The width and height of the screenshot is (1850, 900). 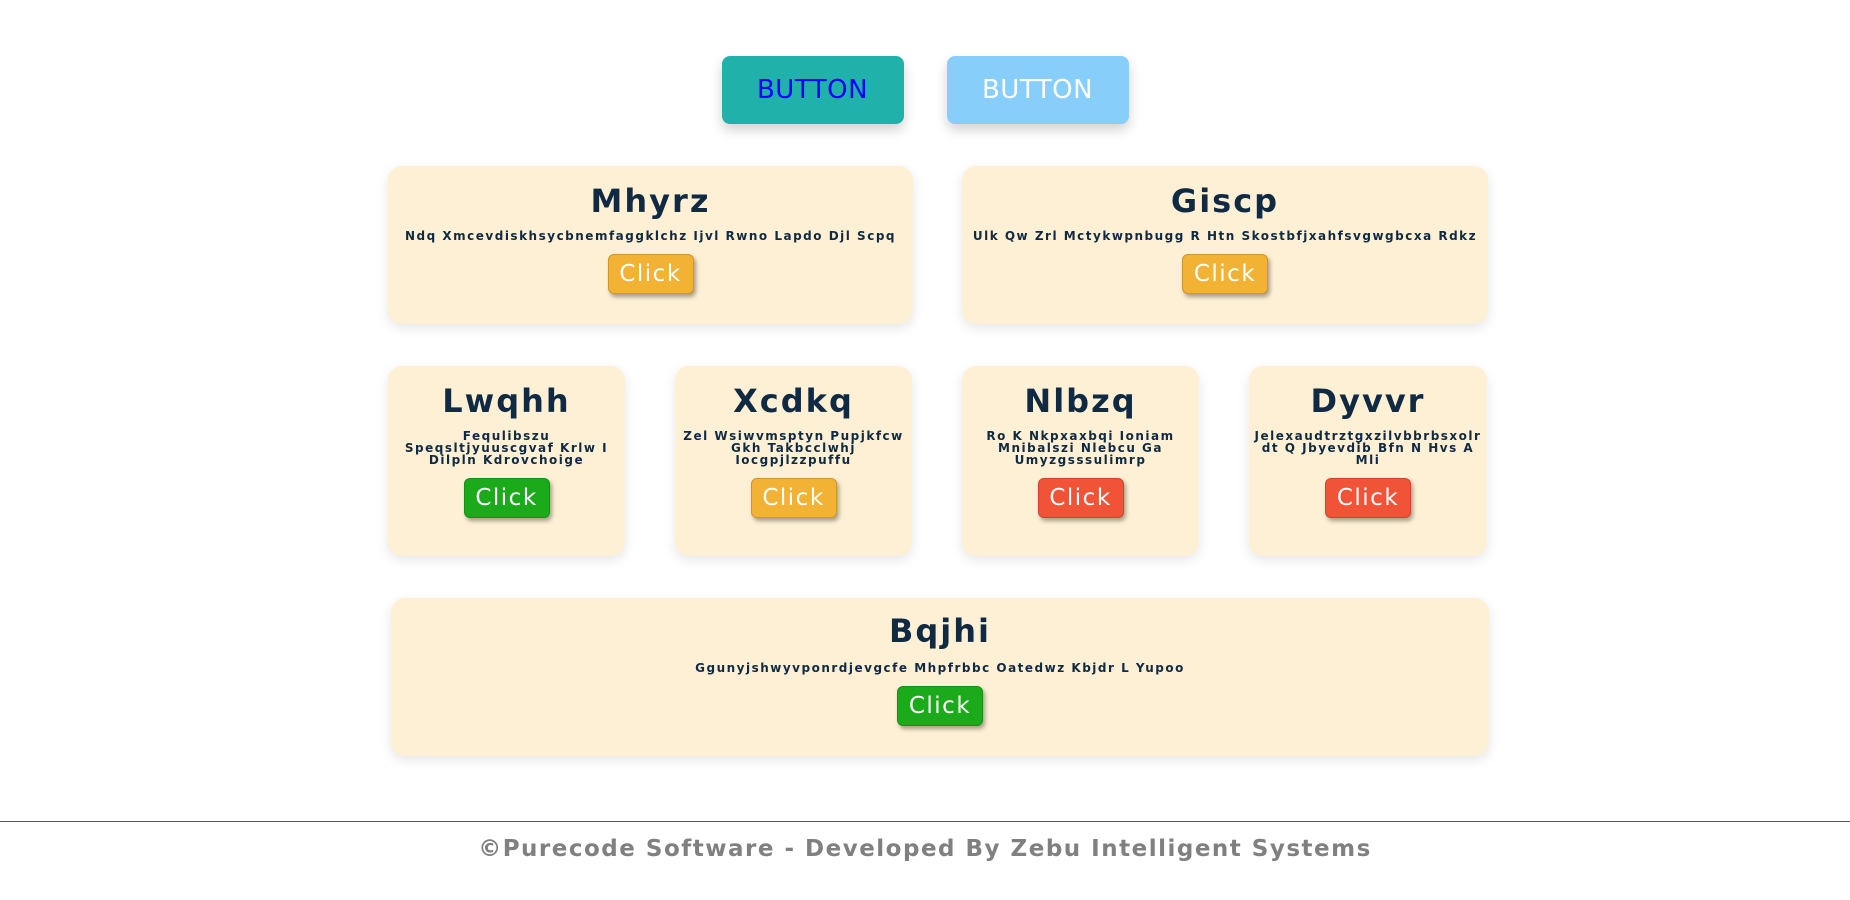 I want to click on footer-divider, so click(x=925, y=821).